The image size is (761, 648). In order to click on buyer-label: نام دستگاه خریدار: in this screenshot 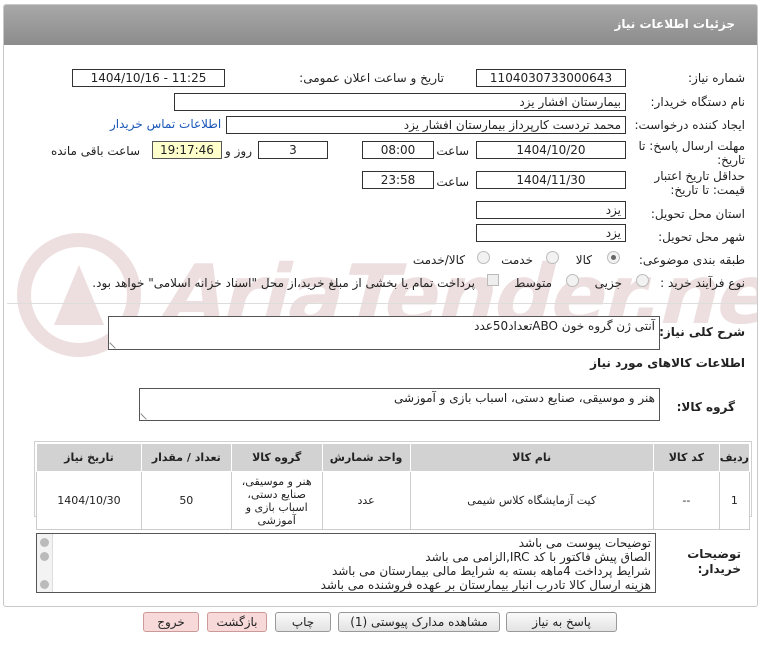, I will do `click(698, 102)`.